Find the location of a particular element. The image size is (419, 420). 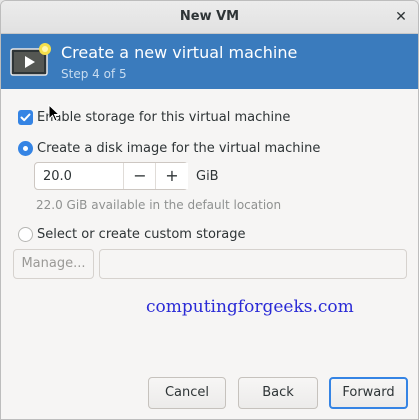

watermark-text: computingforgeeks.com is located at coordinates (250, 307).